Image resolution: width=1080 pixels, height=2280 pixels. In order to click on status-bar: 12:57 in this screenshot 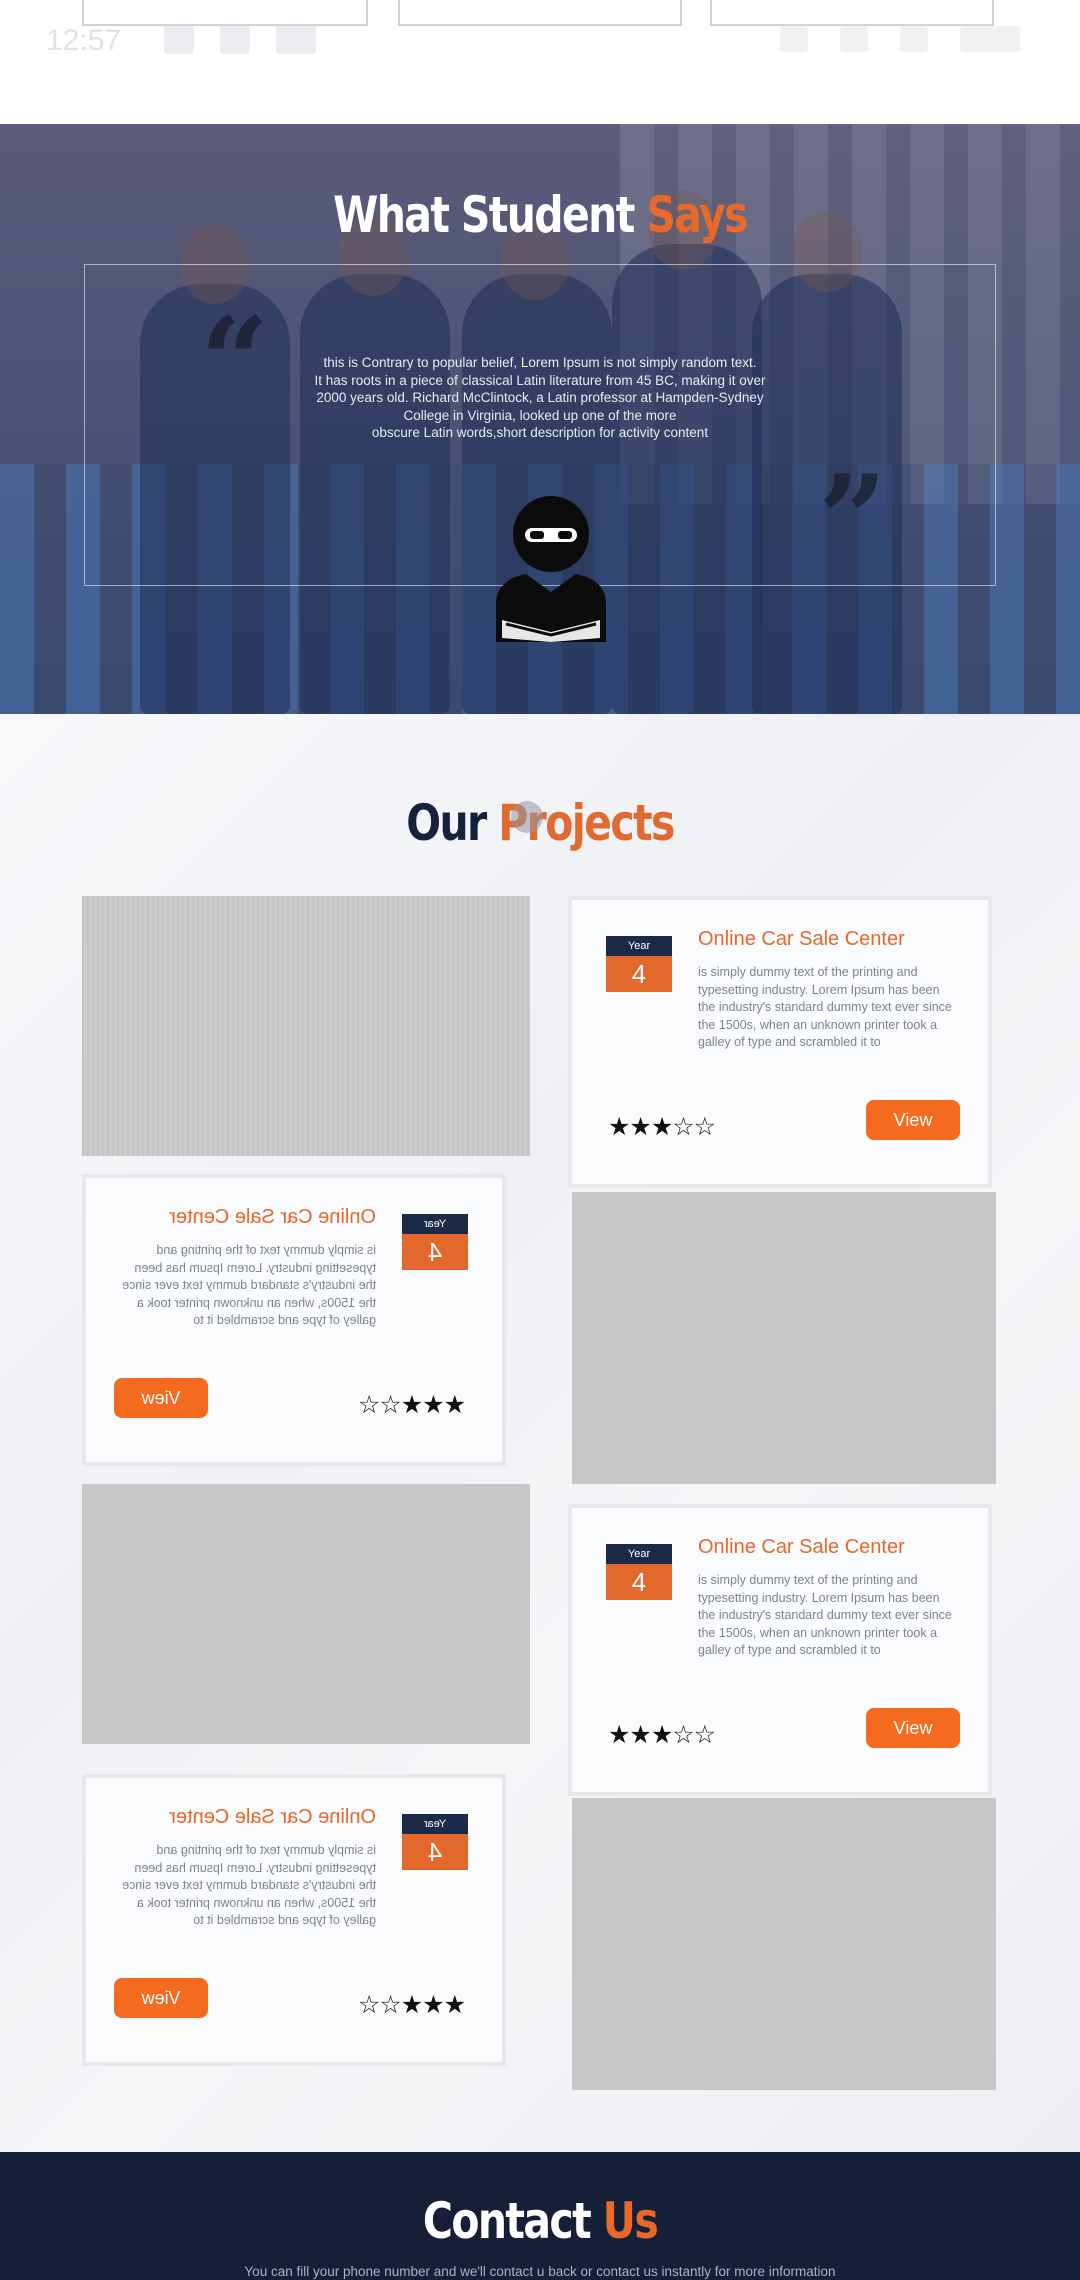, I will do `click(540, 40)`.